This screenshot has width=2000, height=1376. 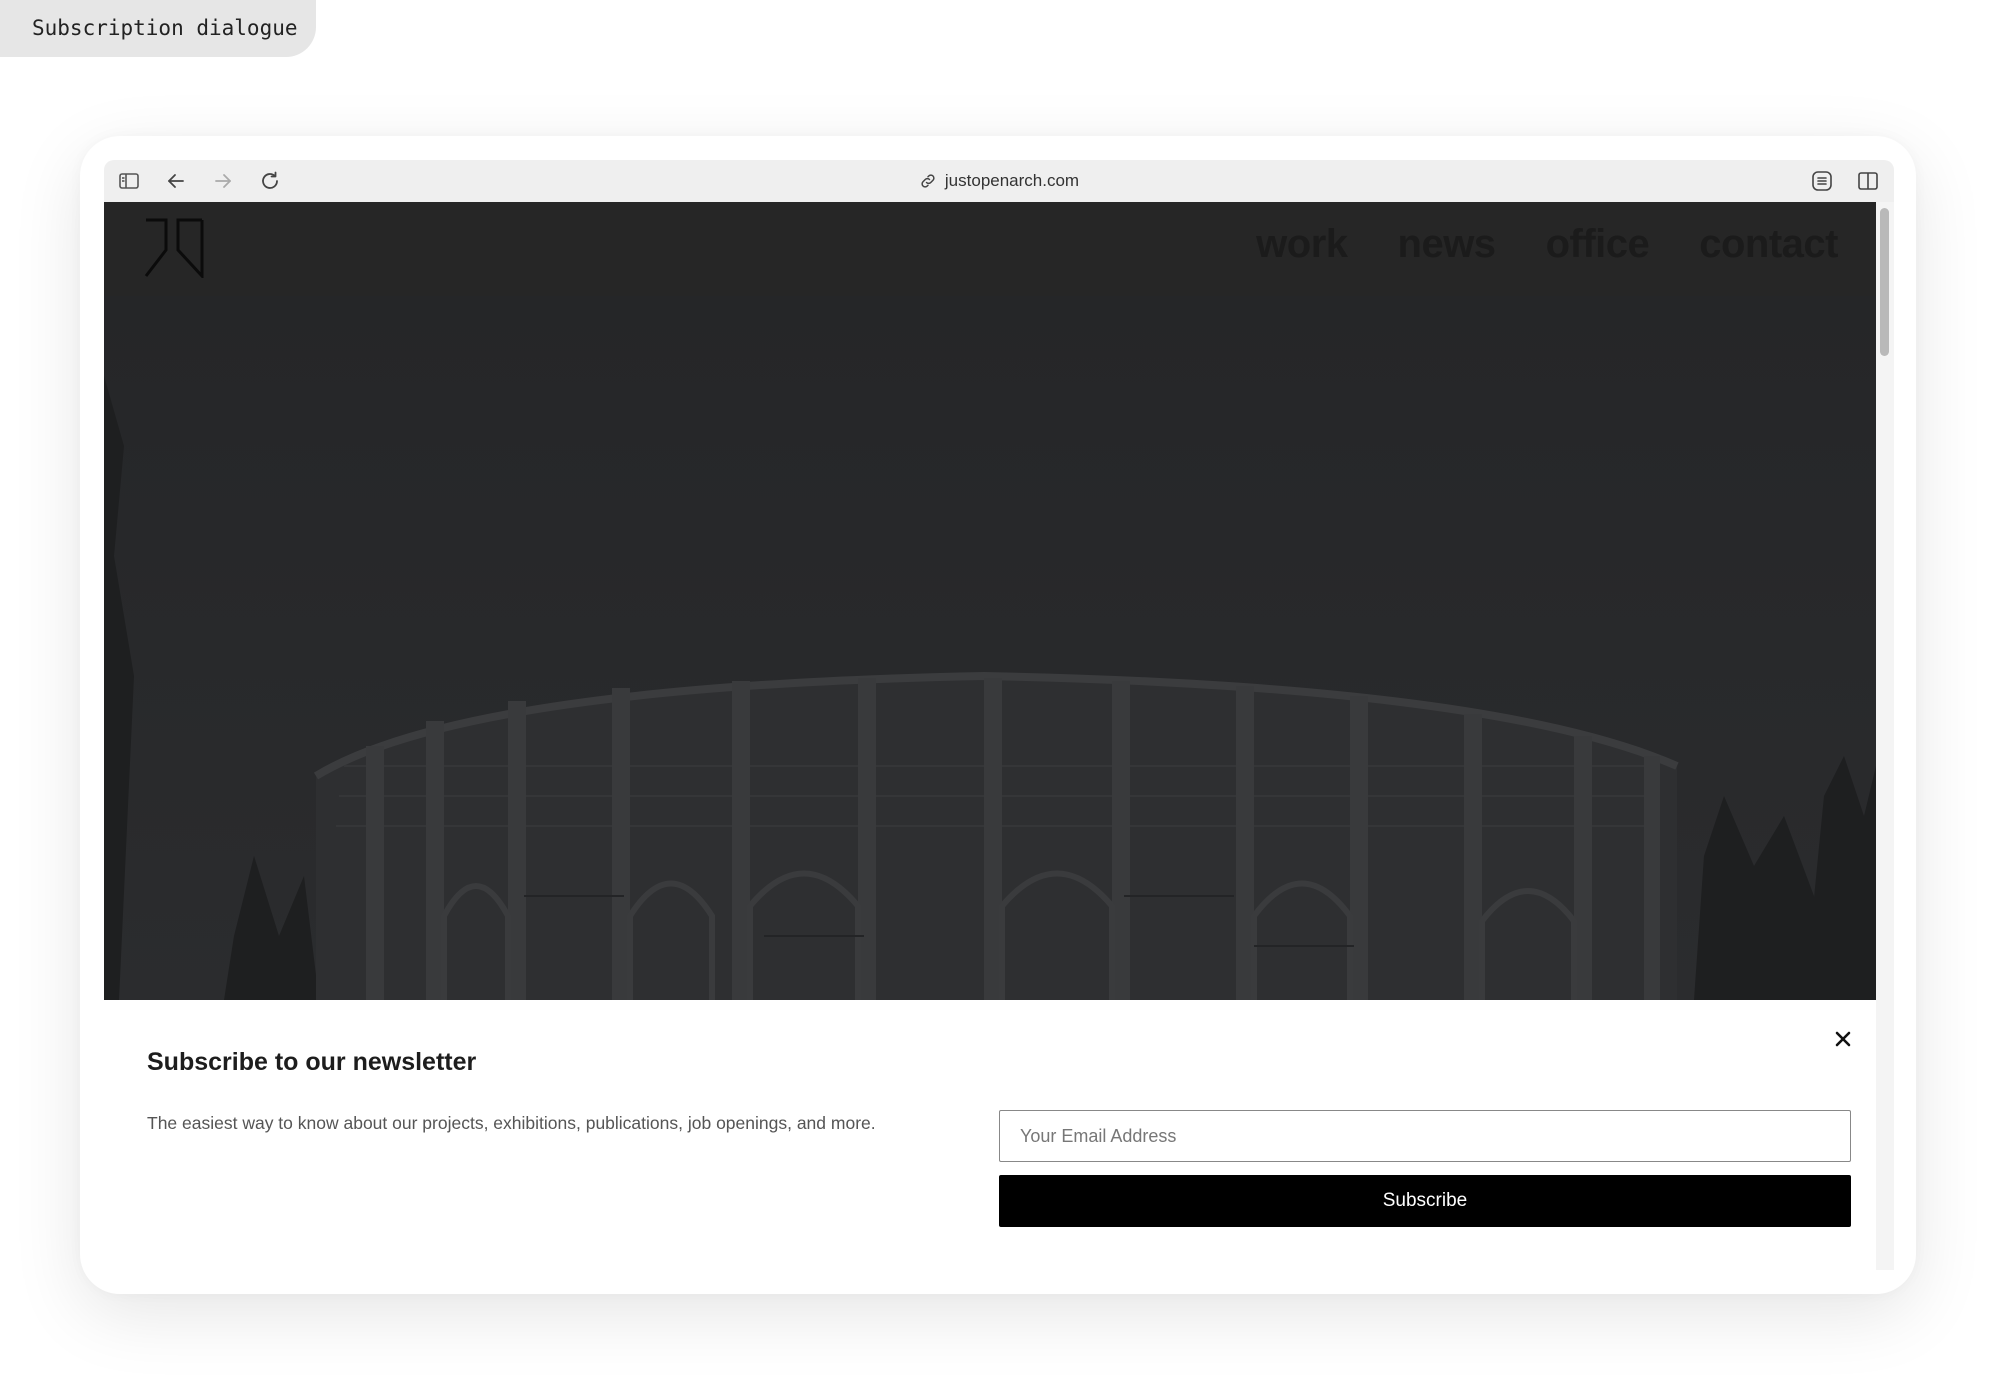 What do you see at coordinates (1843, 1039) in the screenshot?
I see `close-icon` at bounding box center [1843, 1039].